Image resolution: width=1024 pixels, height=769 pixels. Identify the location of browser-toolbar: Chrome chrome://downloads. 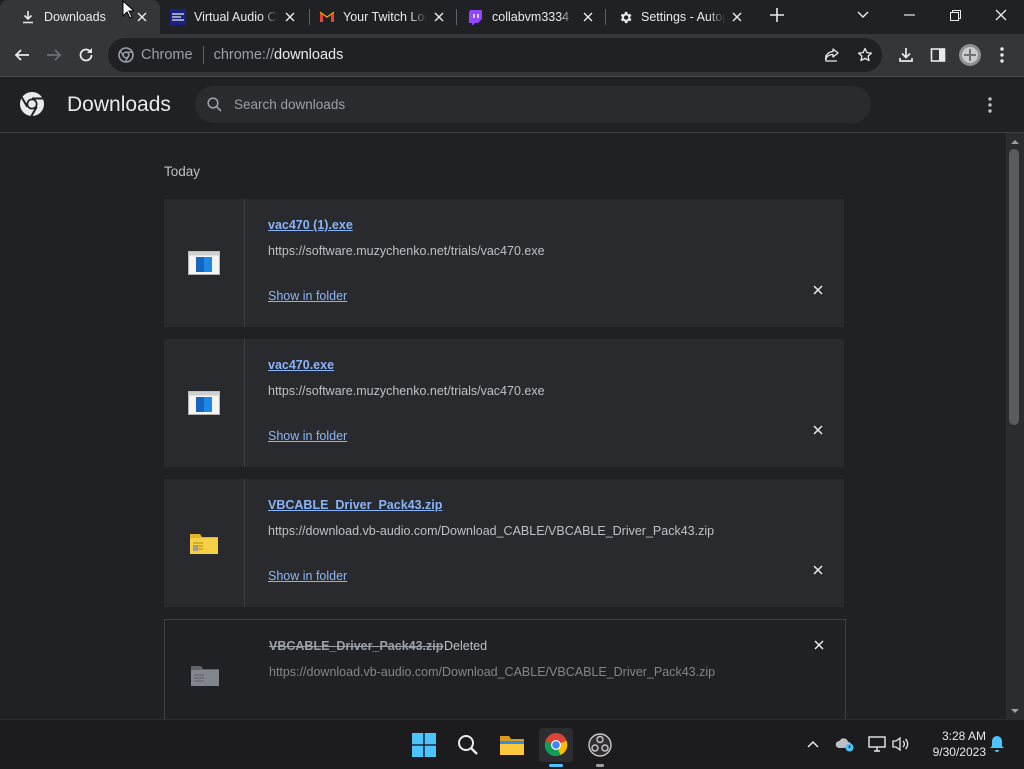
(512, 55).